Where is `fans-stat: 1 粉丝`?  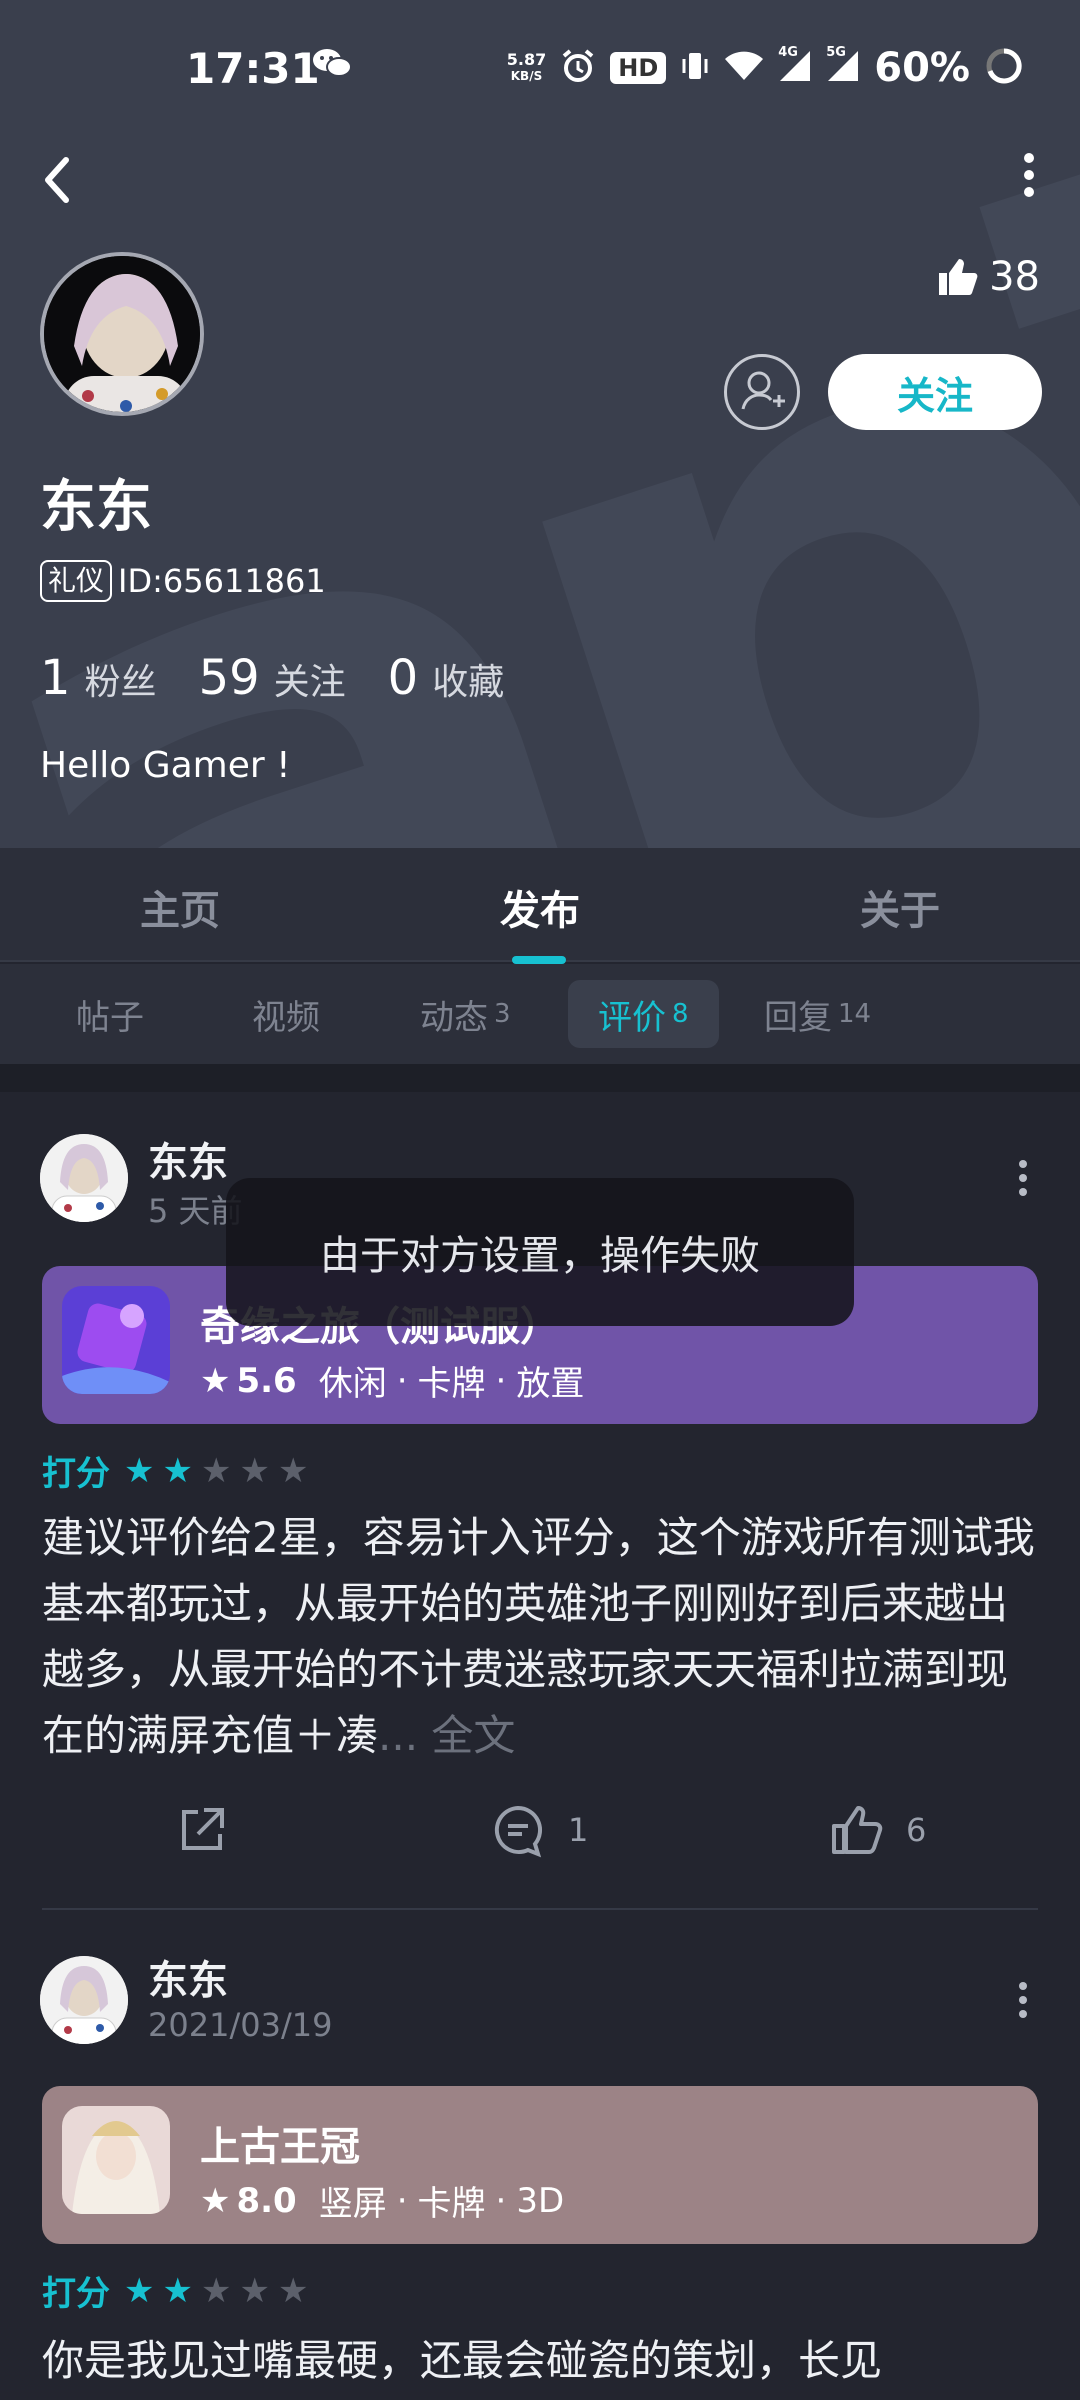 fans-stat: 1 粉丝 is located at coordinates (98, 678).